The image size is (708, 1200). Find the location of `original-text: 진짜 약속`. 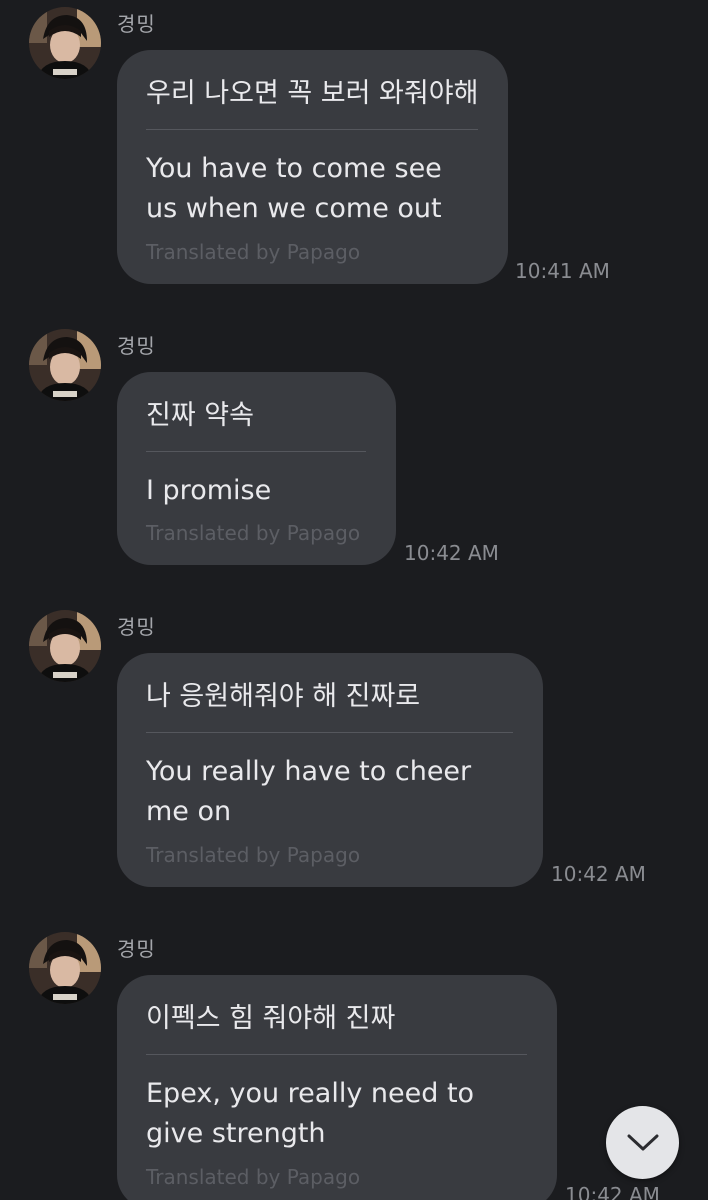

original-text: 진짜 약속 is located at coordinates (200, 415).